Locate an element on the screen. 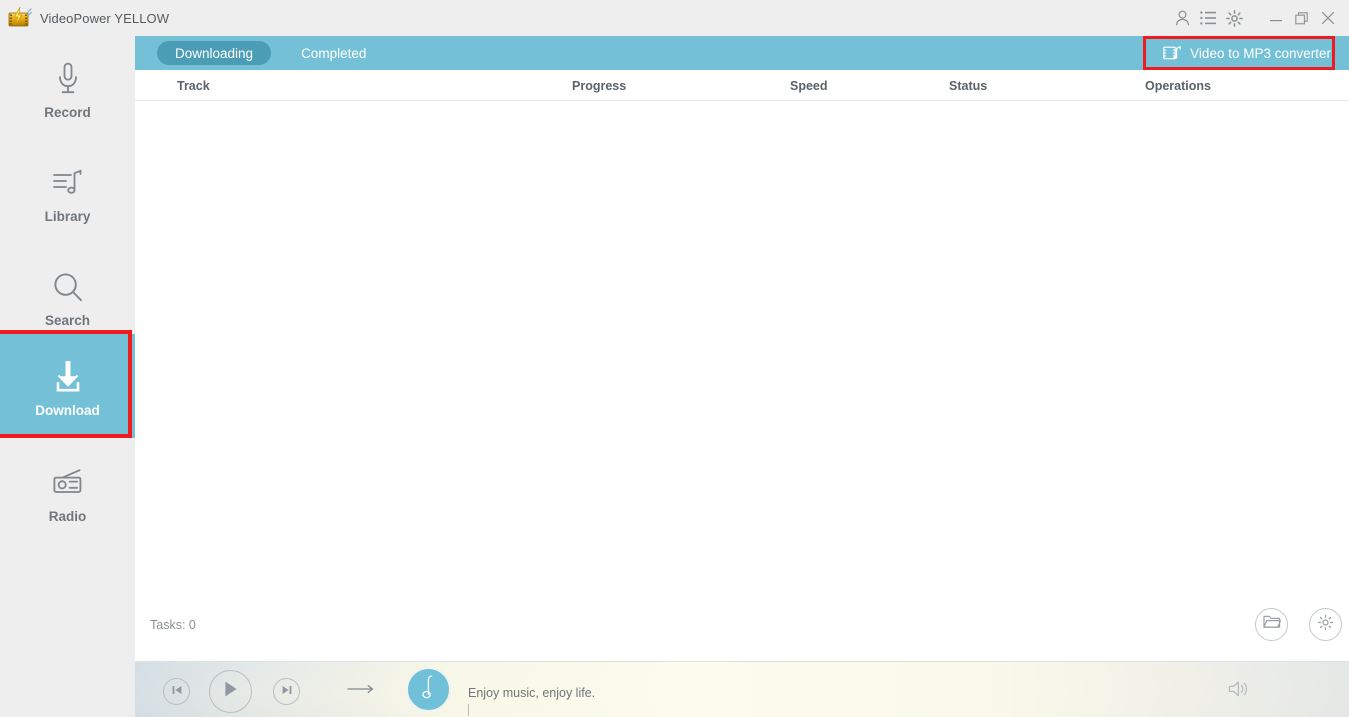 This screenshot has height=717, width=1349. skip-next-icon is located at coordinates (287, 692).